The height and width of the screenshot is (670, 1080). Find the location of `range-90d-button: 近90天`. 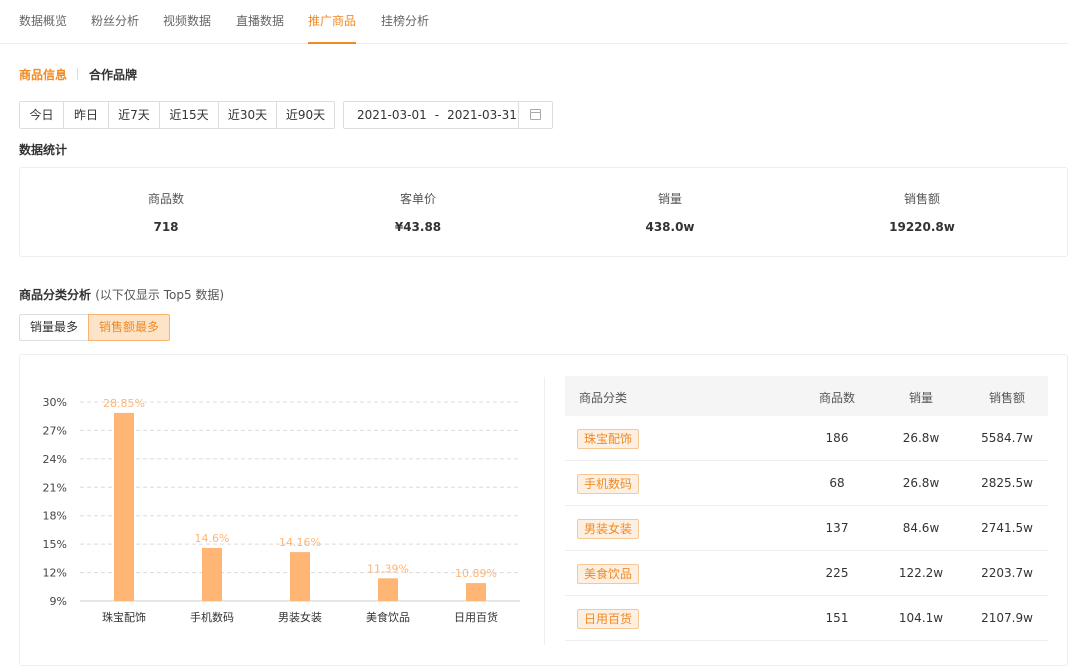

range-90d-button: 近90天 is located at coordinates (305, 115).